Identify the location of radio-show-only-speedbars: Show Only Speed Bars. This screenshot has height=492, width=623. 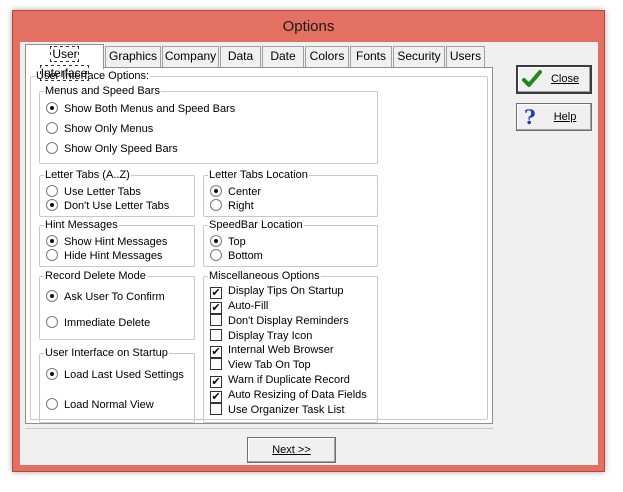
(112, 149).